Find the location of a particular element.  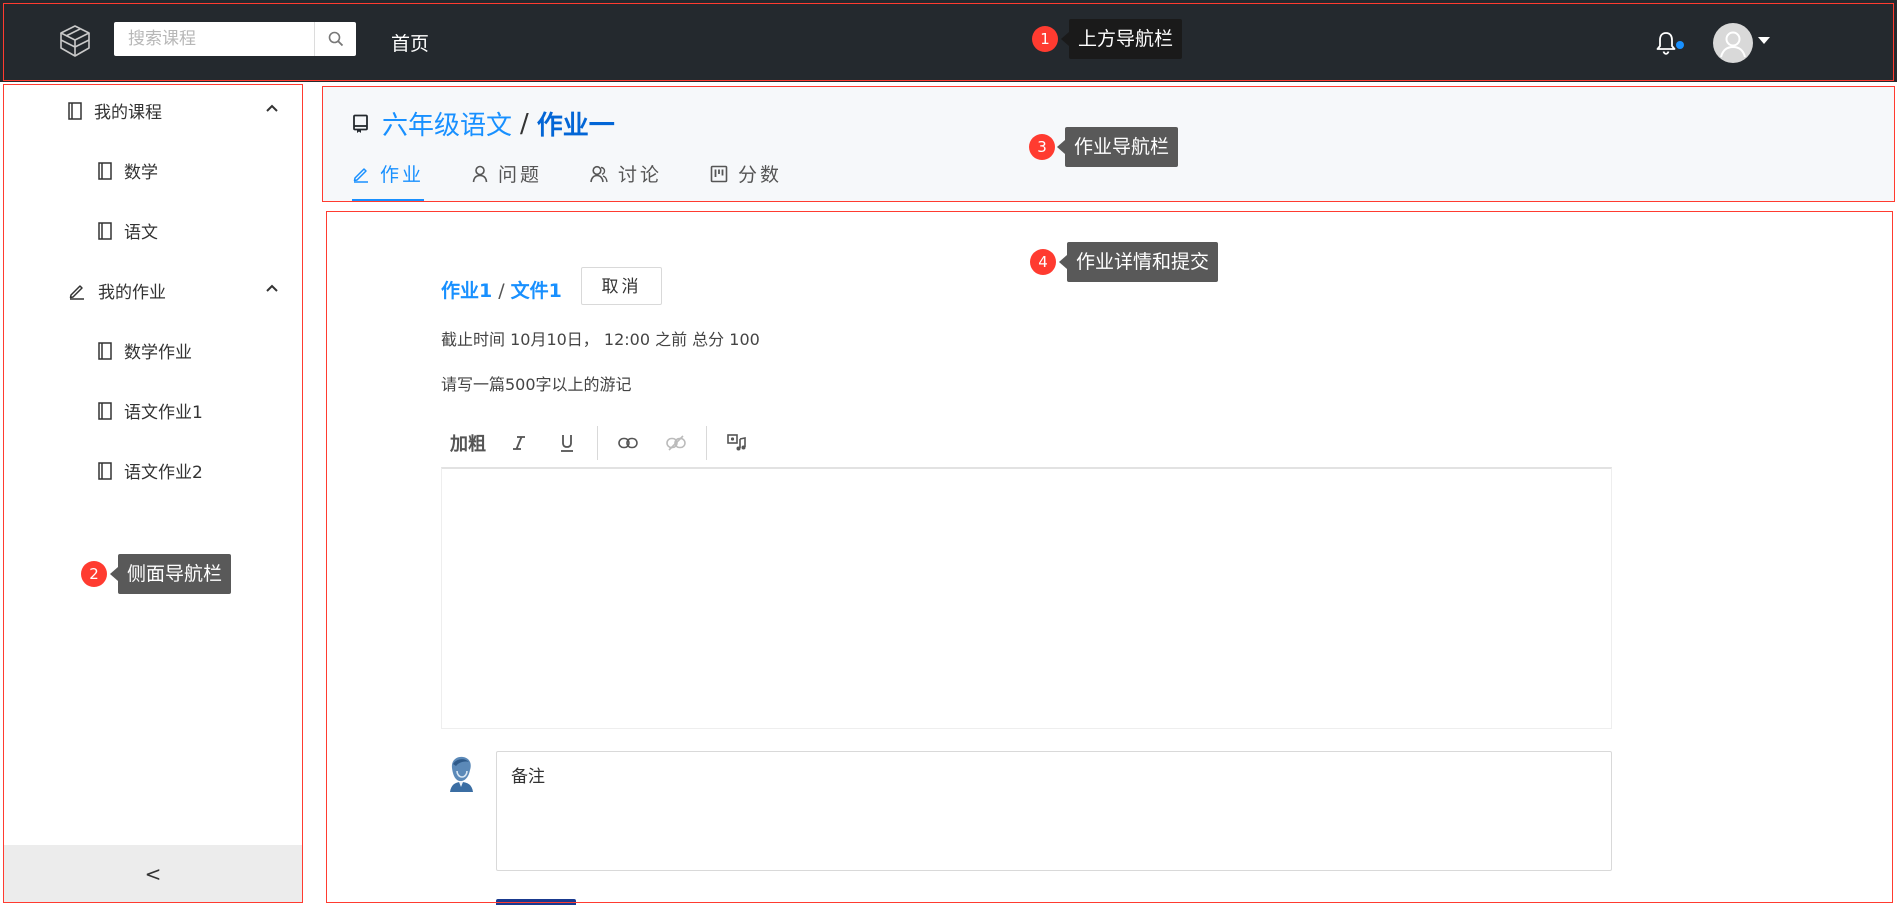

tab-scores: 分数 is located at coordinates (746, 180).